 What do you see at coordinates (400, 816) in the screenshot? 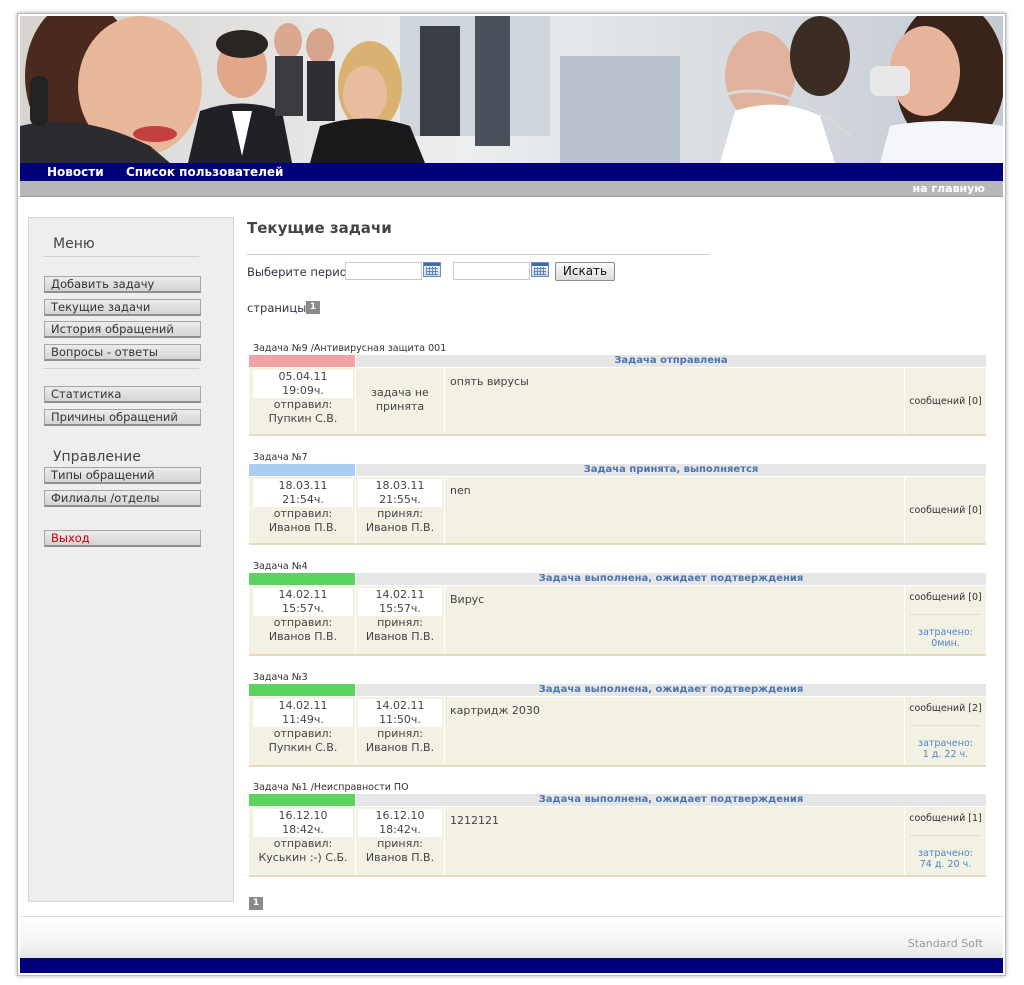
I see `accepted-date: 16.12.10` at bounding box center [400, 816].